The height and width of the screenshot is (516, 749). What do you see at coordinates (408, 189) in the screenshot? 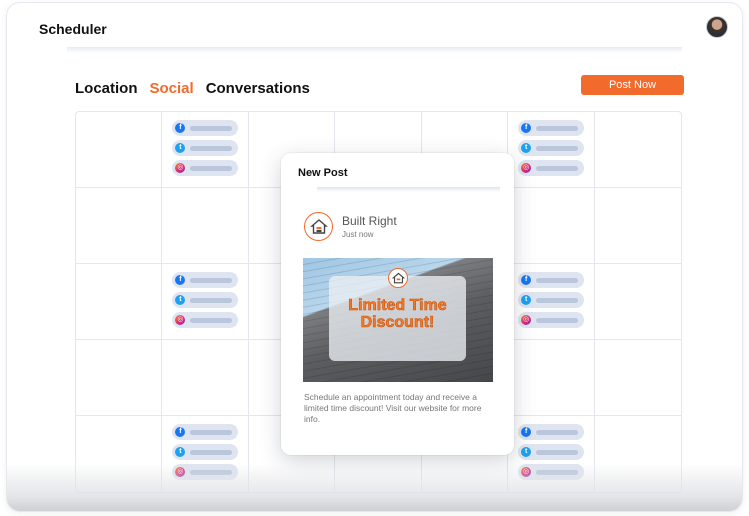
I see `modal-divider` at bounding box center [408, 189].